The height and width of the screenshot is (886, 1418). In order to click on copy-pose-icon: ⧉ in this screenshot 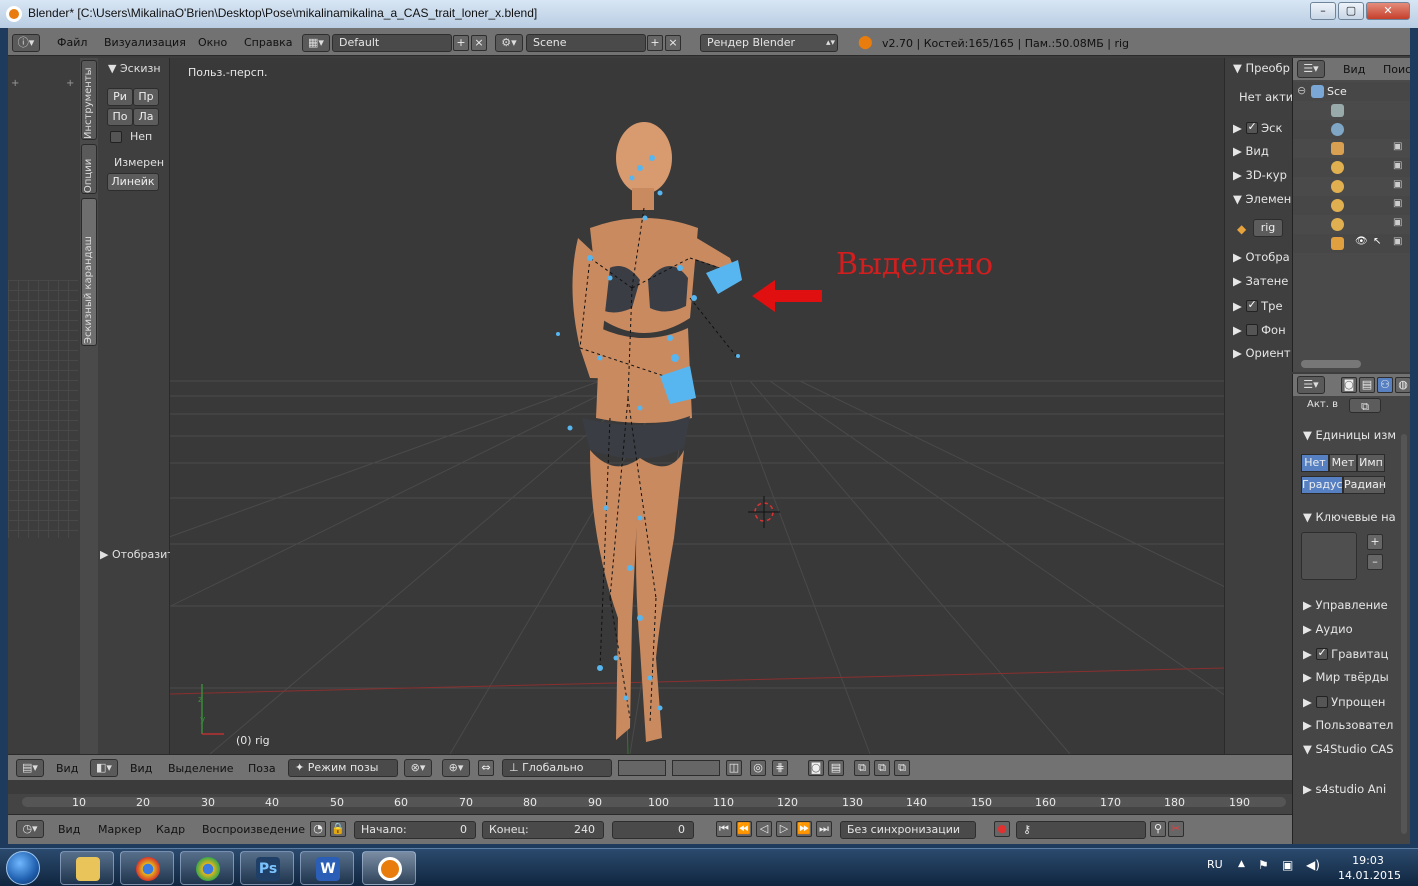, I will do `click(862, 768)`.